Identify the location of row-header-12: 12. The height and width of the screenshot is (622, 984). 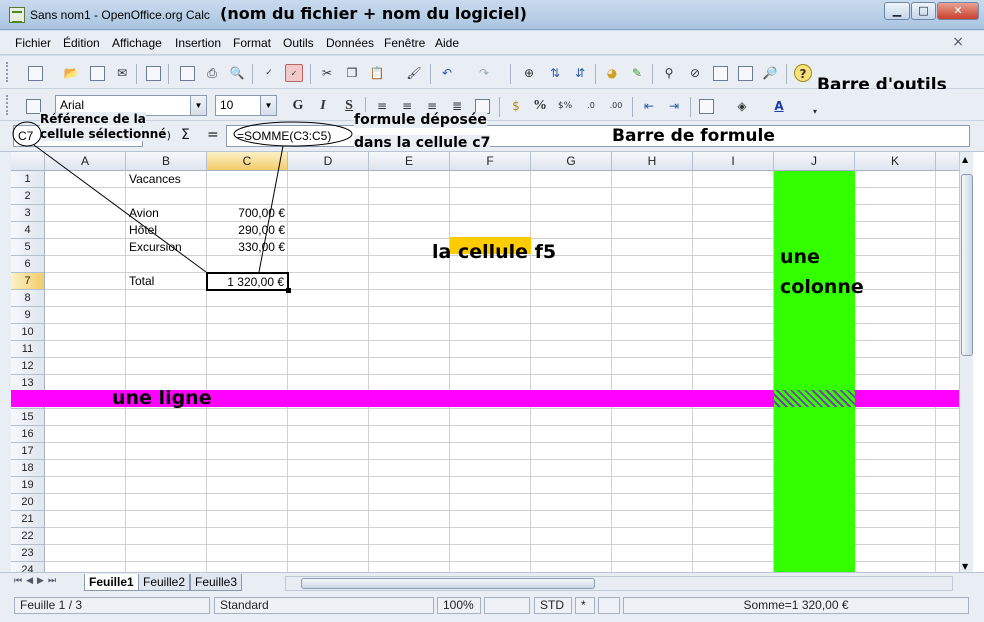
(28, 366).